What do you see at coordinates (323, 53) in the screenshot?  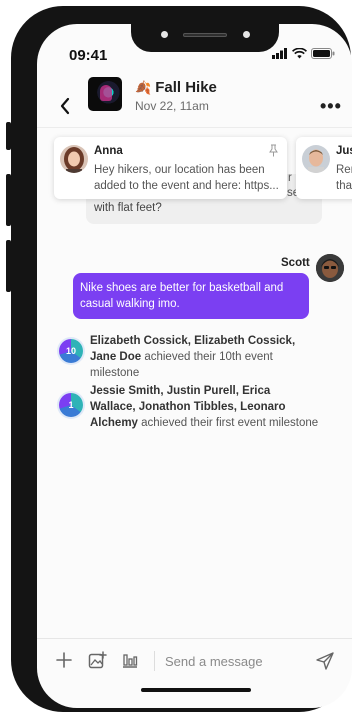 I see `battery-icon` at bounding box center [323, 53].